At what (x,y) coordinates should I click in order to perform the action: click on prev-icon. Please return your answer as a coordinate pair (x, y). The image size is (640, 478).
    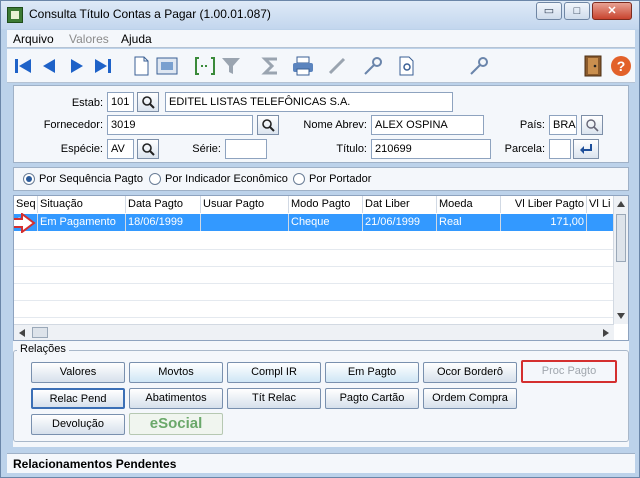
    Looking at the image, I should click on (49, 66).